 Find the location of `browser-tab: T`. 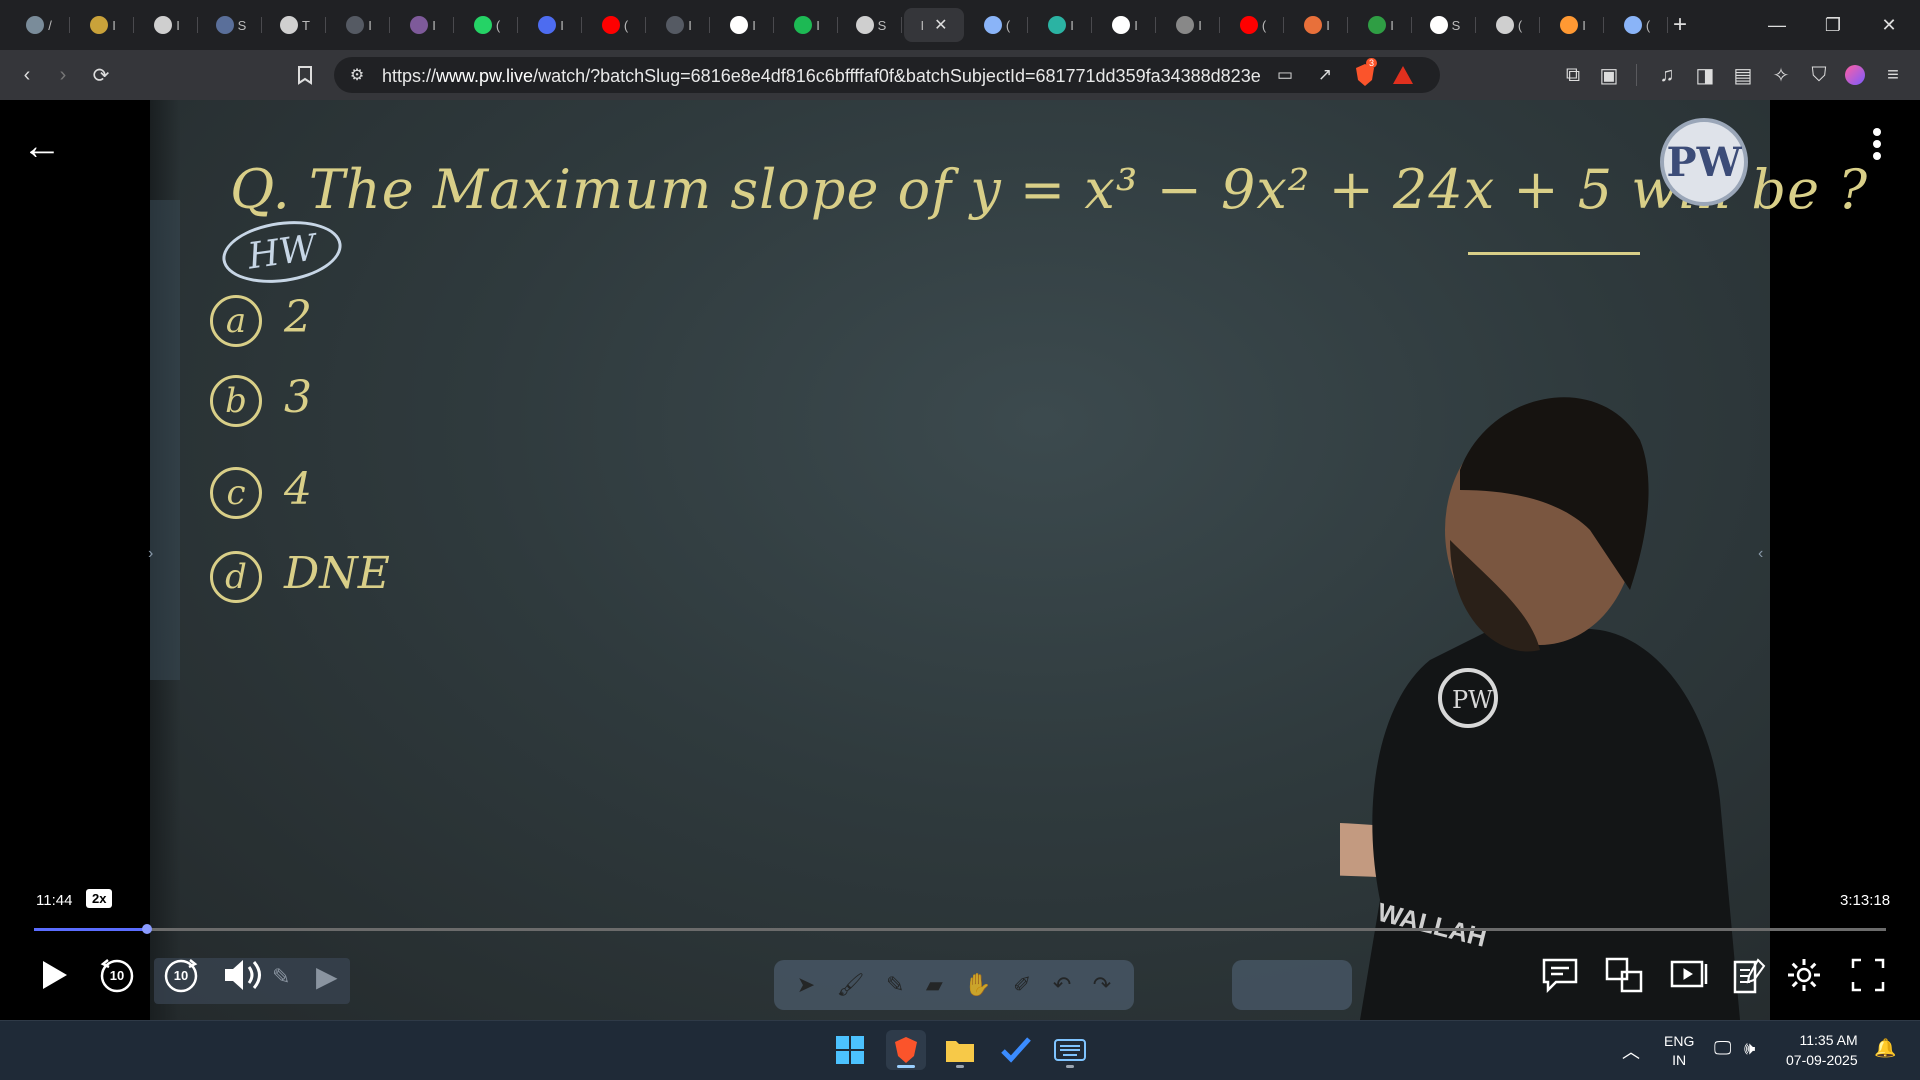

browser-tab: T is located at coordinates (295, 25).